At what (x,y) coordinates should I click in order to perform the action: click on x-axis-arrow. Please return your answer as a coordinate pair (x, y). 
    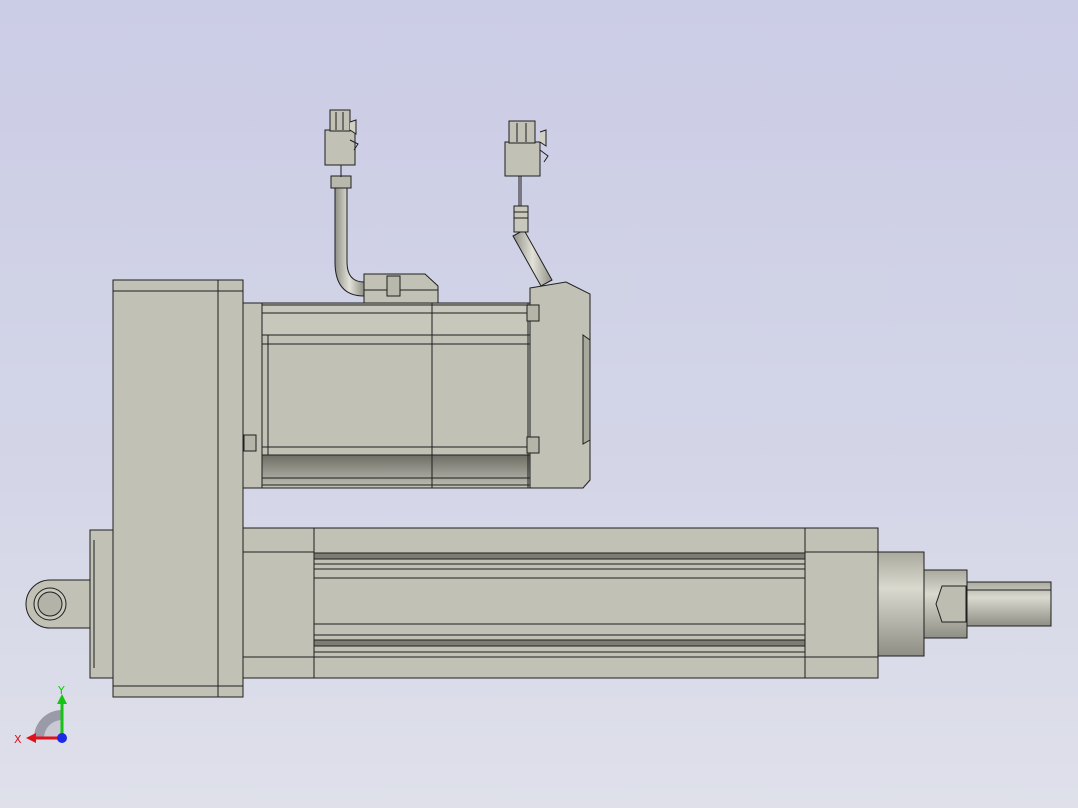
    Looking at the image, I should click on (31, 738).